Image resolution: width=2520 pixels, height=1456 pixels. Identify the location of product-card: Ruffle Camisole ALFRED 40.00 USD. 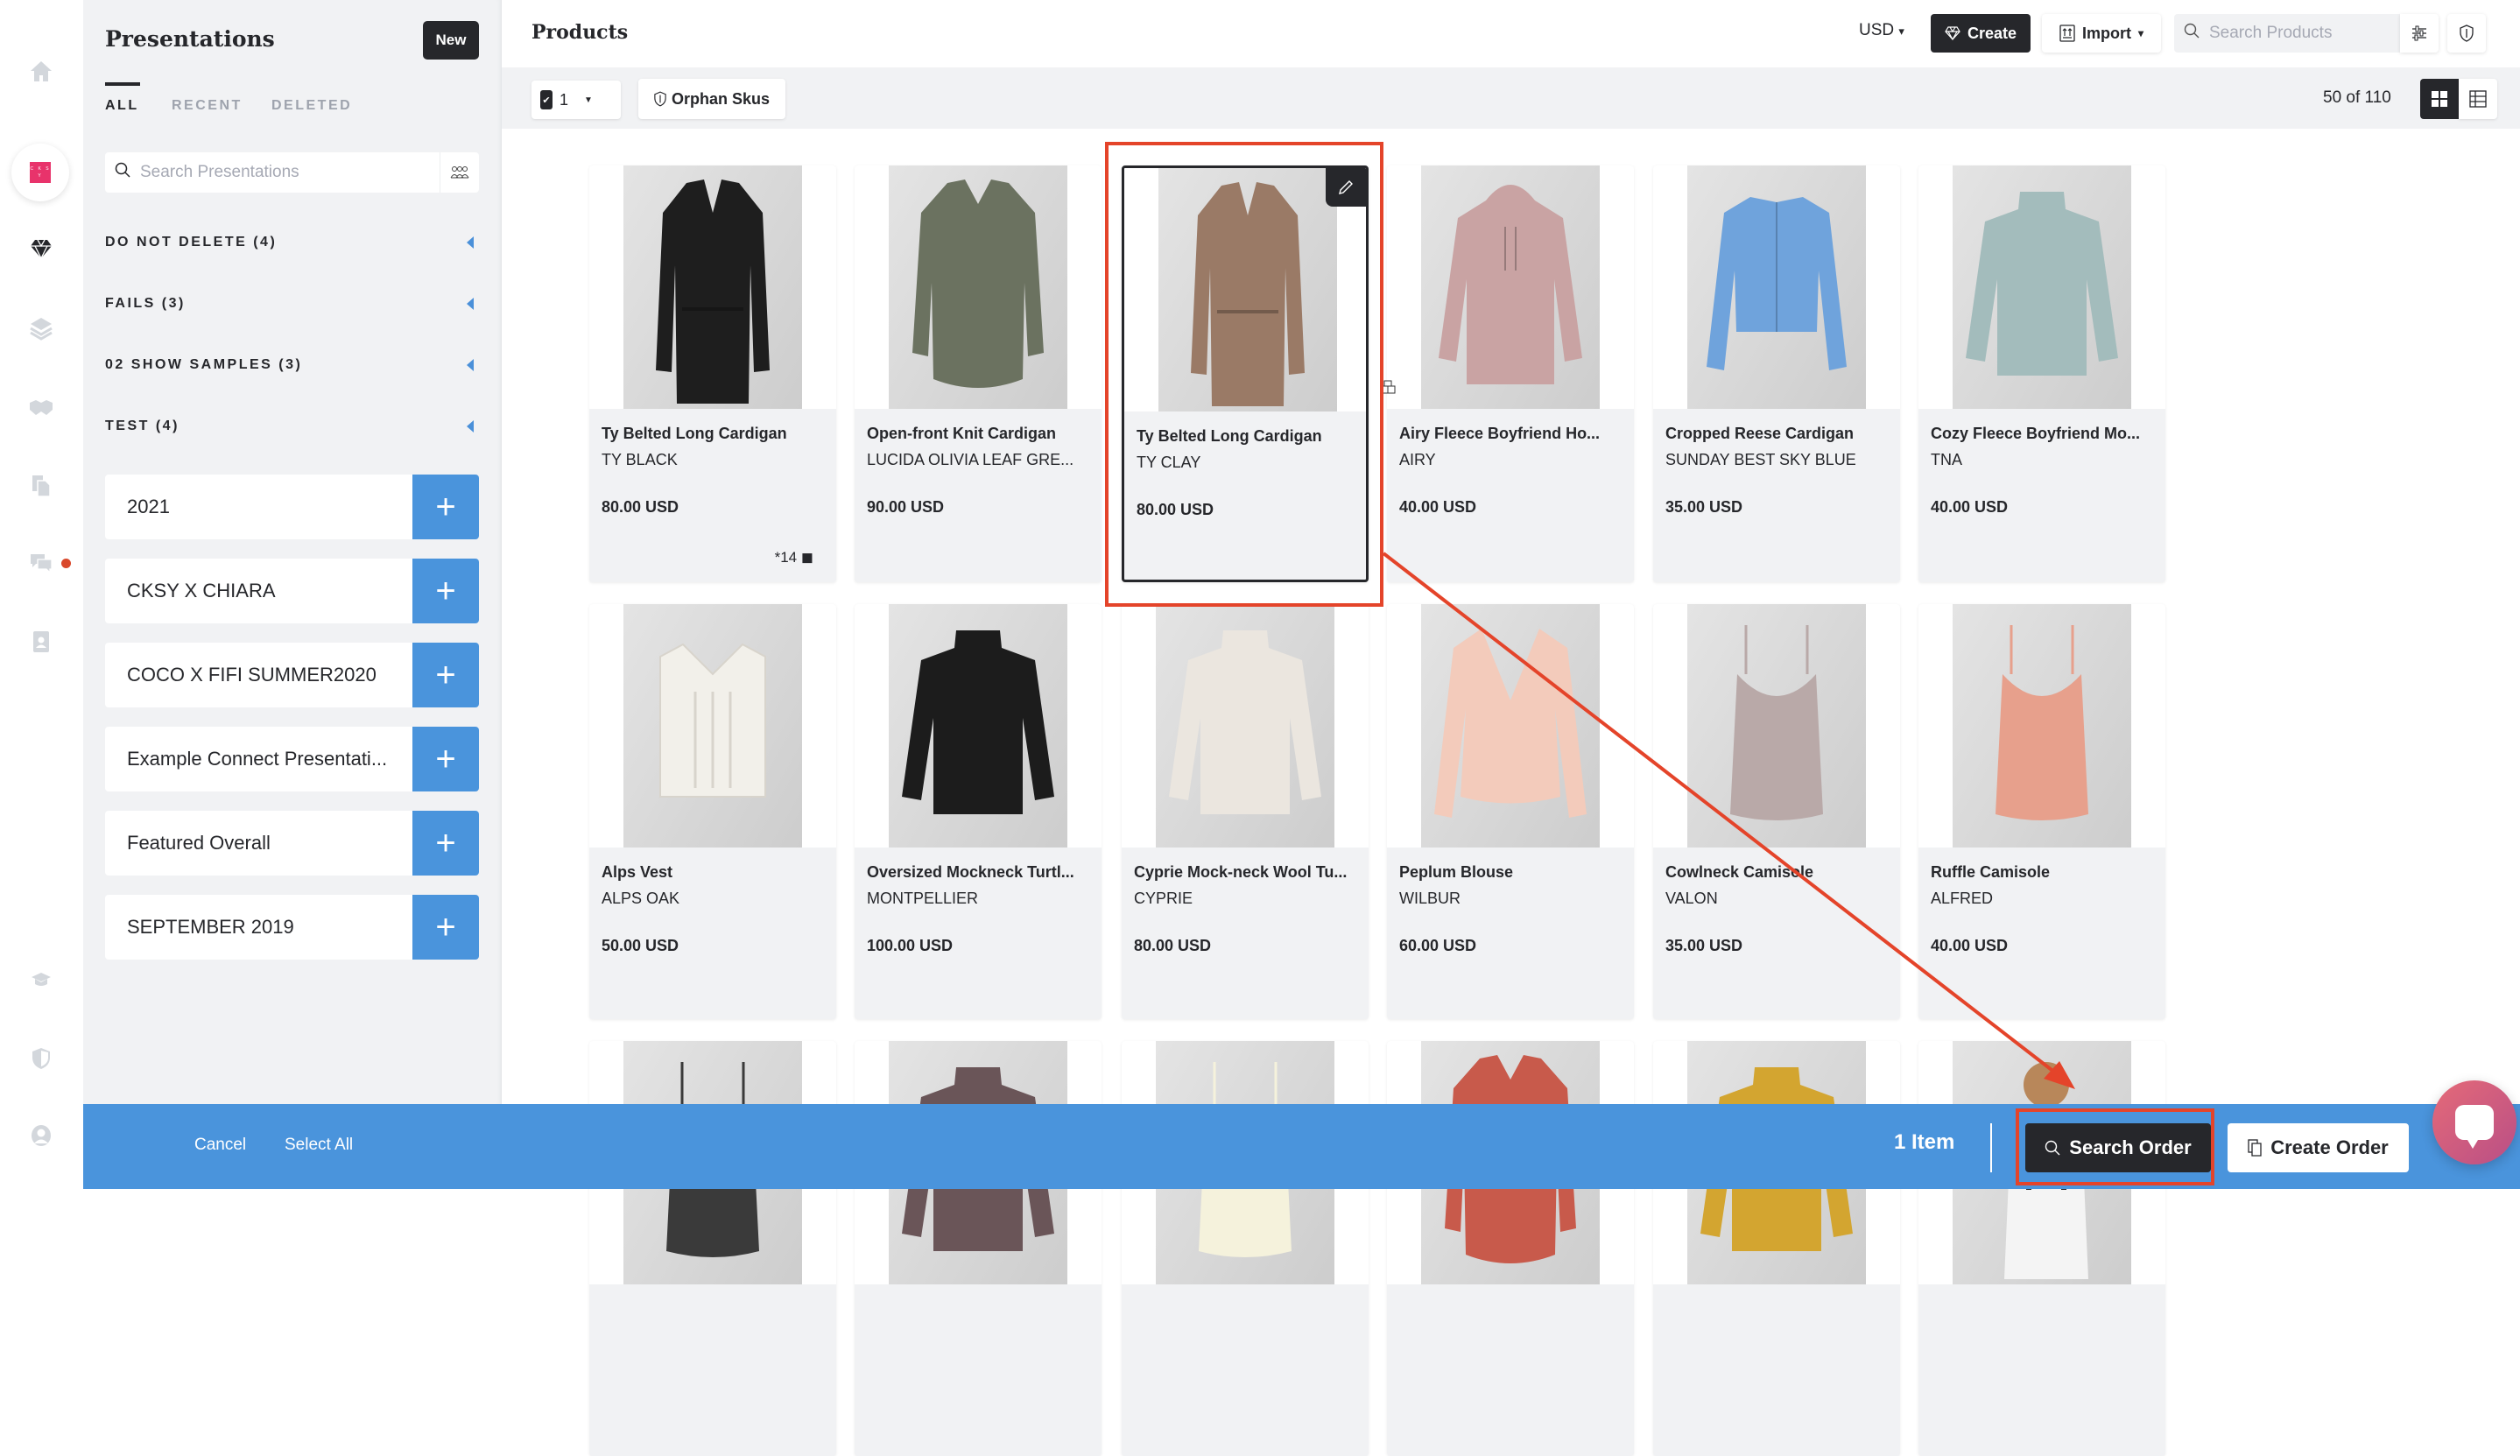
(2041, 811).